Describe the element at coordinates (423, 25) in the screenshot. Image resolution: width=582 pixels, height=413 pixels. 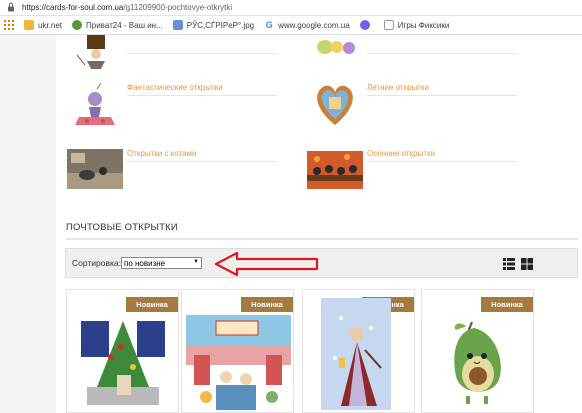
I see `bookmark-label: Игры Фиксики` at that location.